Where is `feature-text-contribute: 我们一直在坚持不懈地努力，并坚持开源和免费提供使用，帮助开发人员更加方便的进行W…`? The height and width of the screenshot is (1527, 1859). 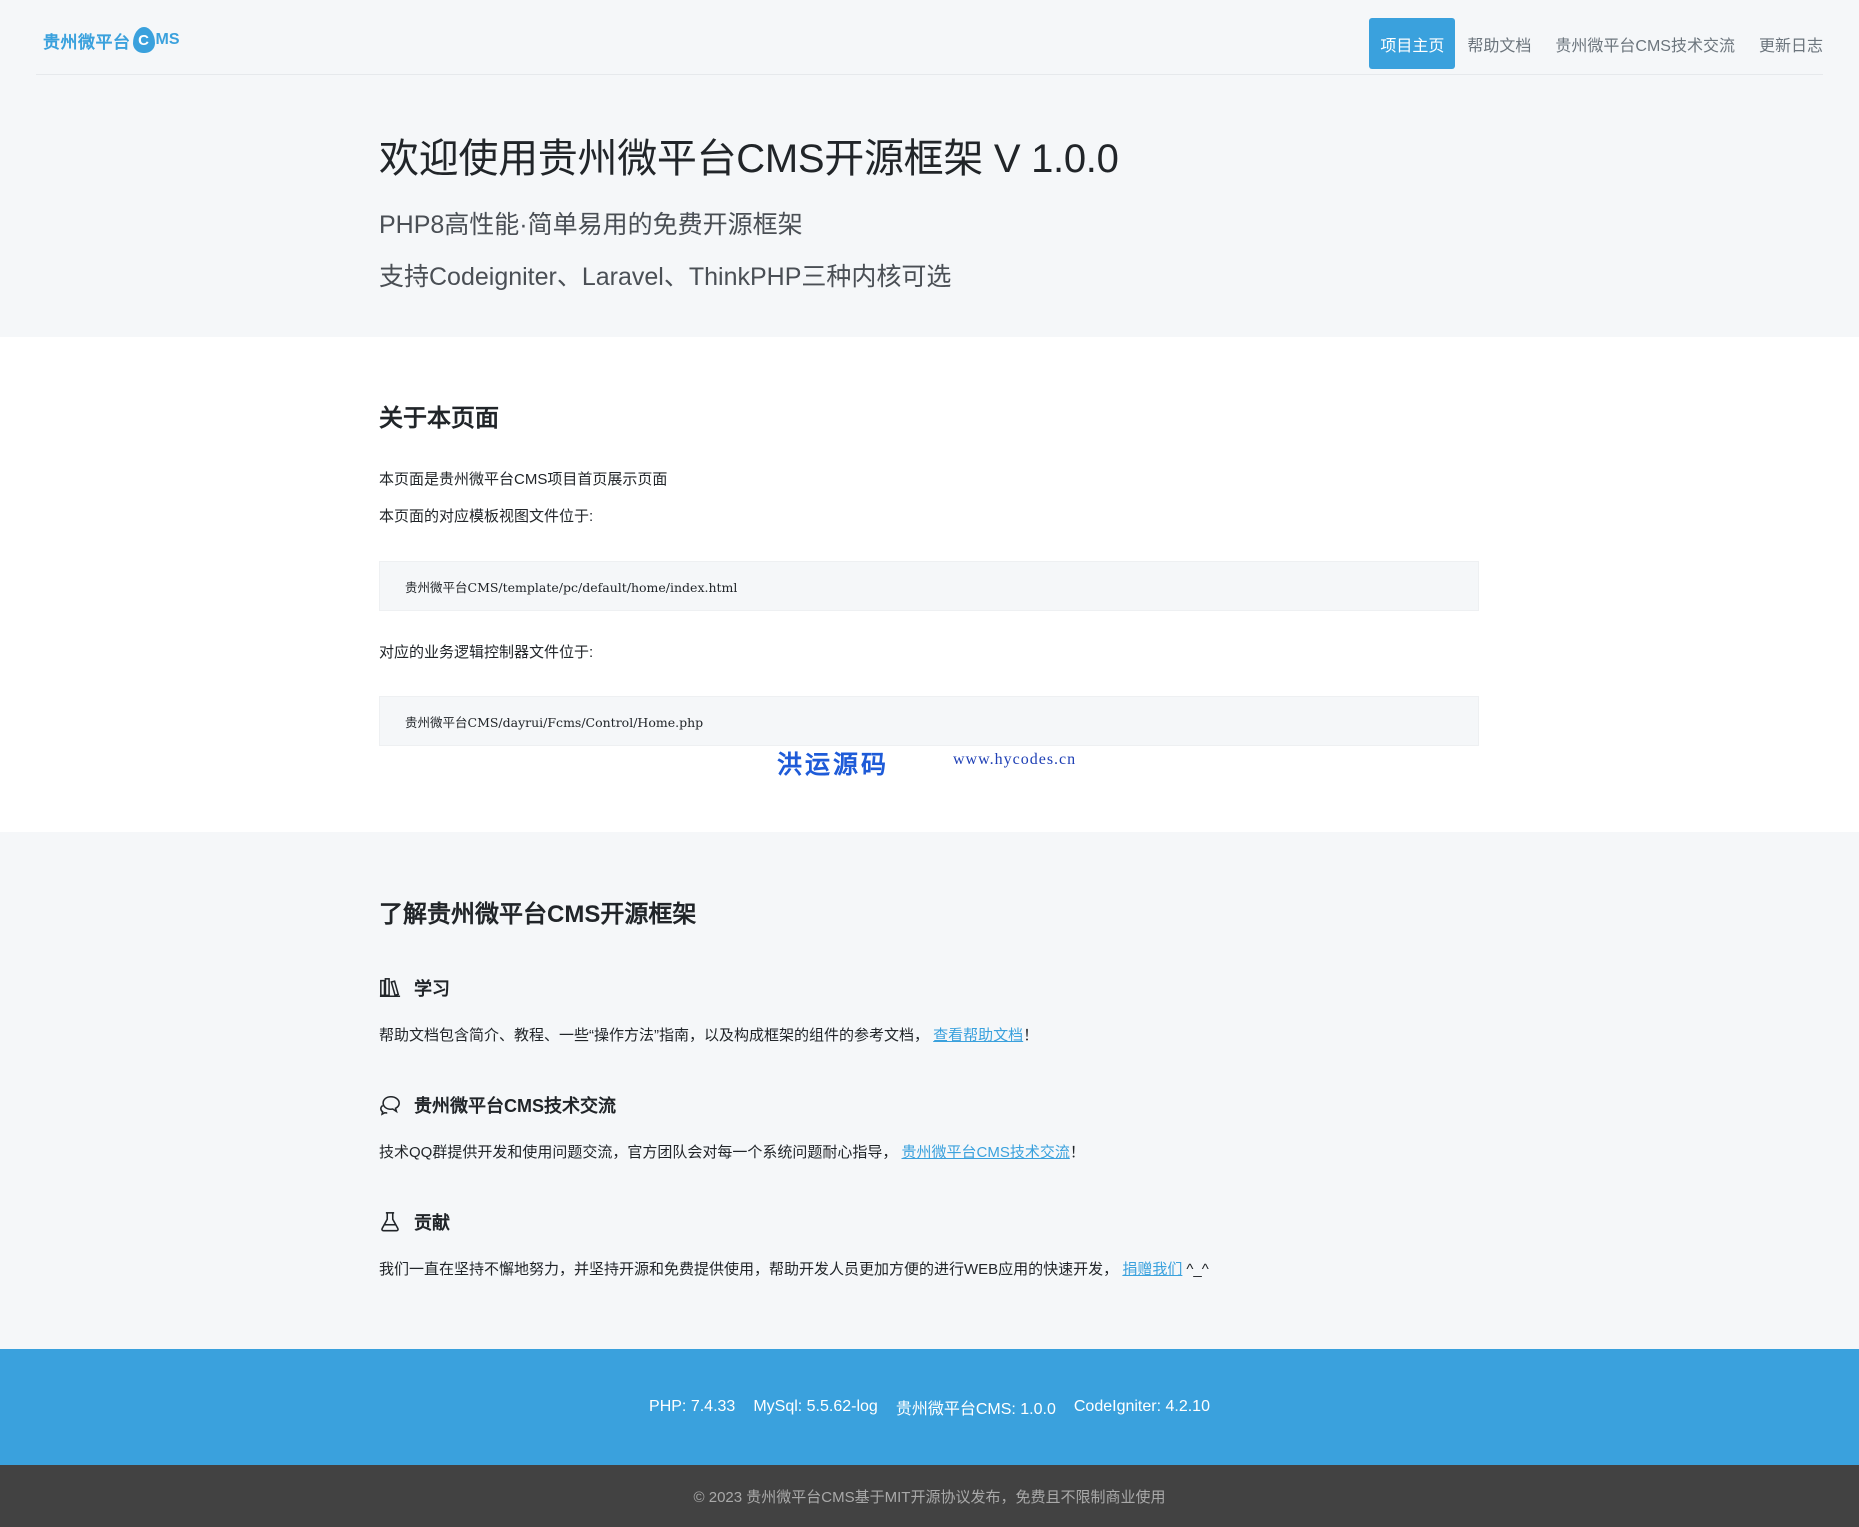 feature-text-contribute: 我们一直在坚持不懈地努力，并坚持开源和免费提供使用，帮助开发人员更加方便的进行W… is located at coordinates (794, 1268).